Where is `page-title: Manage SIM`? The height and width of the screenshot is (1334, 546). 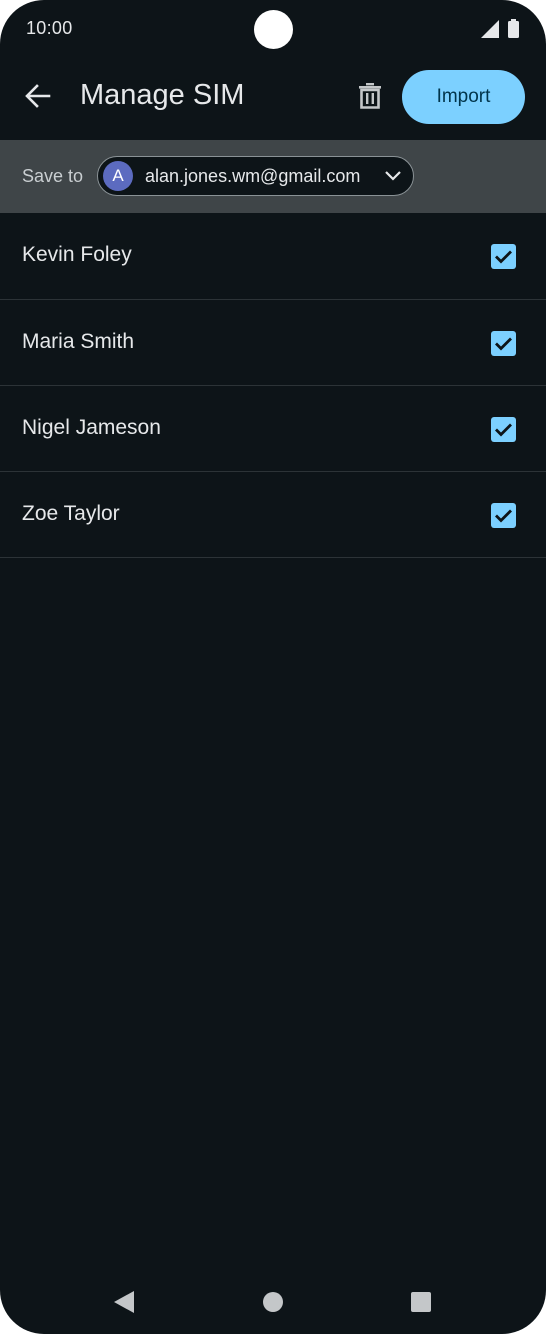 page-title: Manage SIM is located at coordinates (162, 95).